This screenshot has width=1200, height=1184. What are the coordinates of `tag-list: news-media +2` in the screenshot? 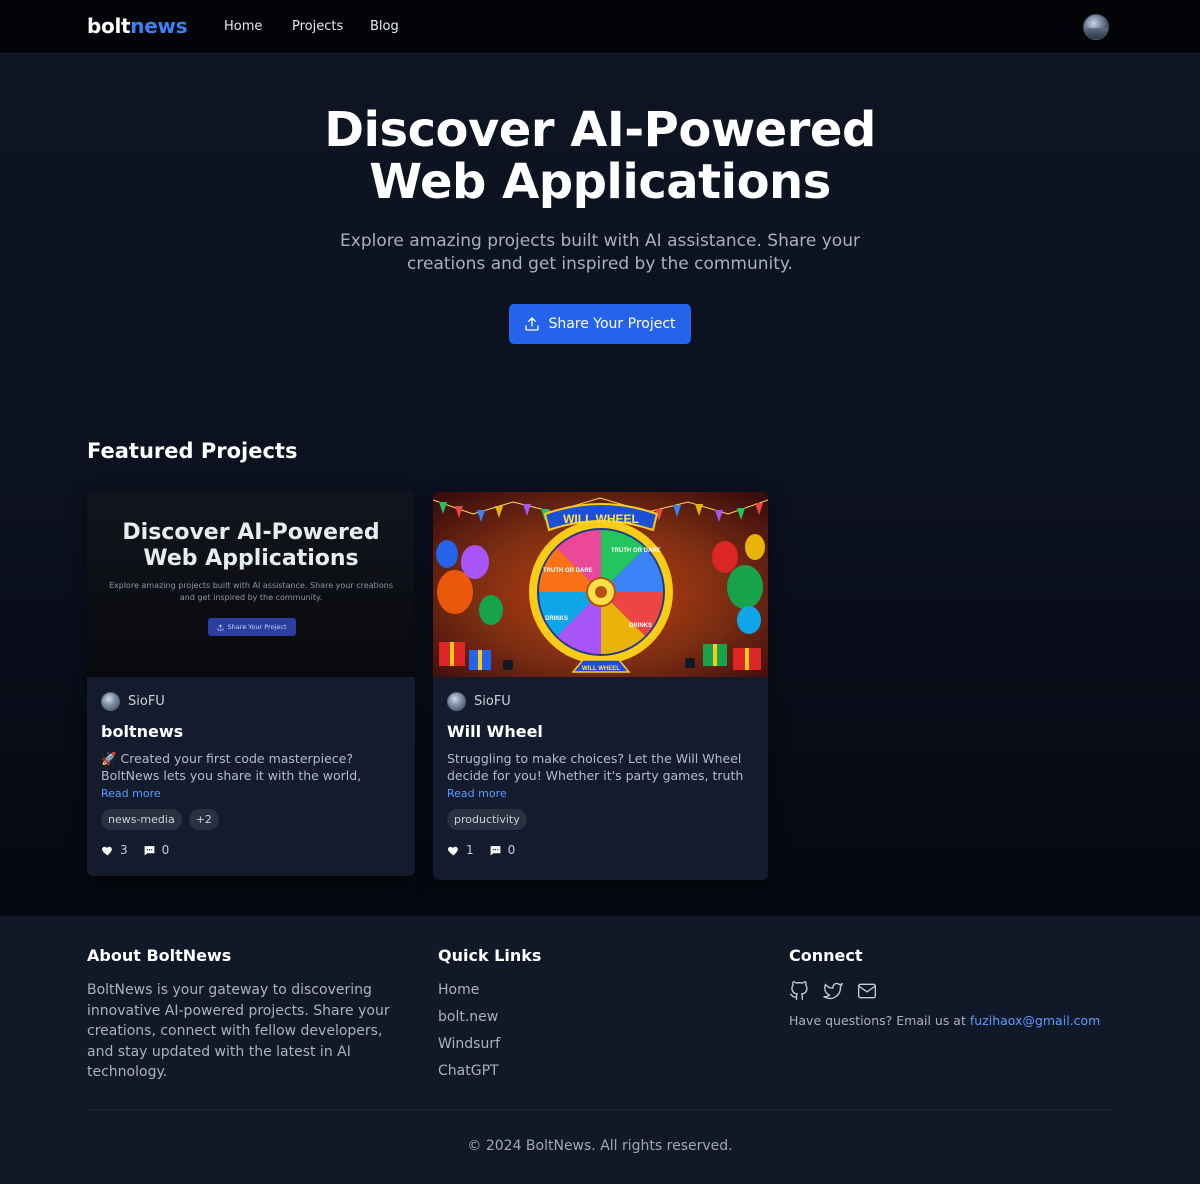 It's located at (251, 819).